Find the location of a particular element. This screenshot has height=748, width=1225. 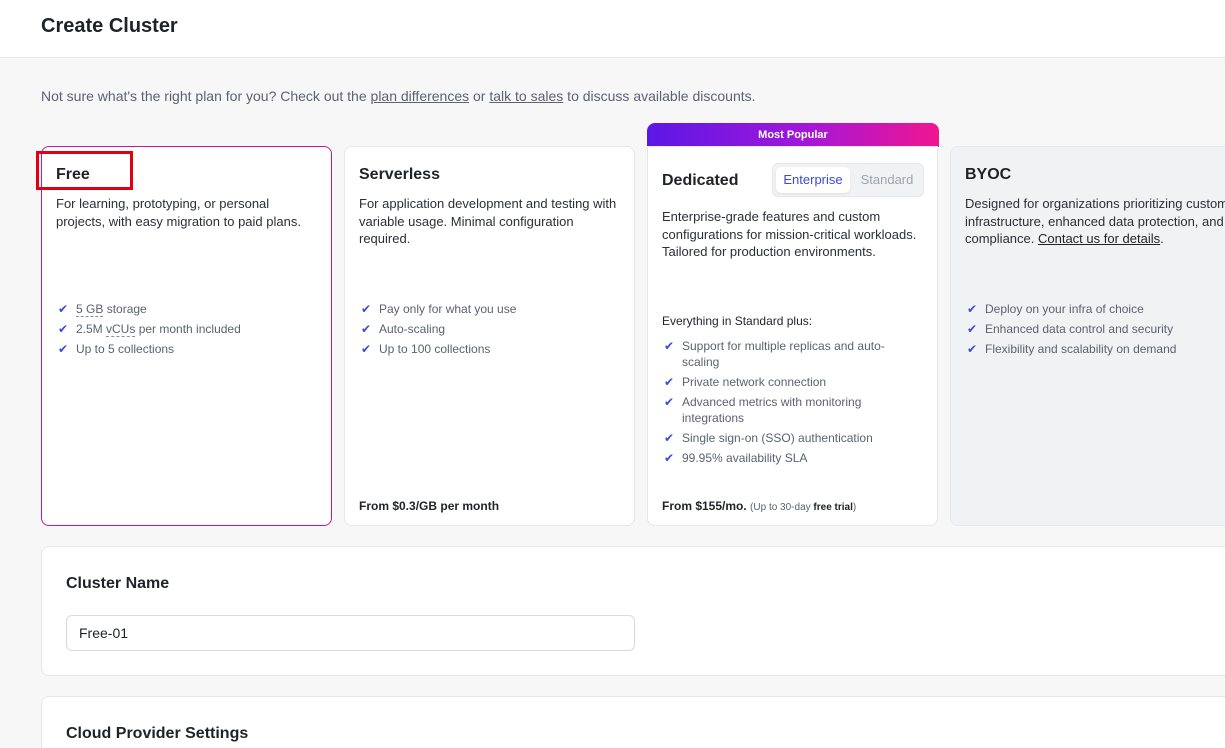

list-item: ✔ Up to 100 collections is located at coordinates (426, 349).